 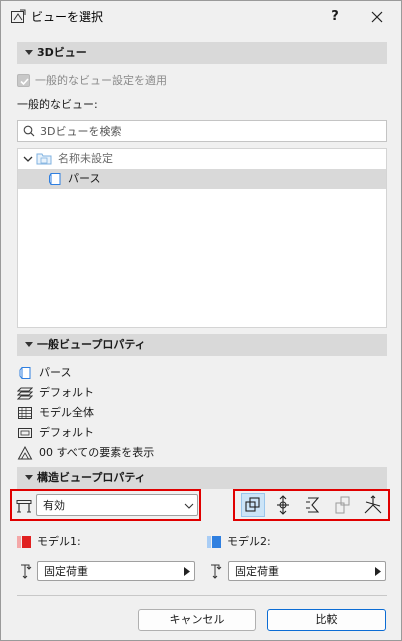 I want to click on window-title: ビューを選択, so click(x=67, y=17).